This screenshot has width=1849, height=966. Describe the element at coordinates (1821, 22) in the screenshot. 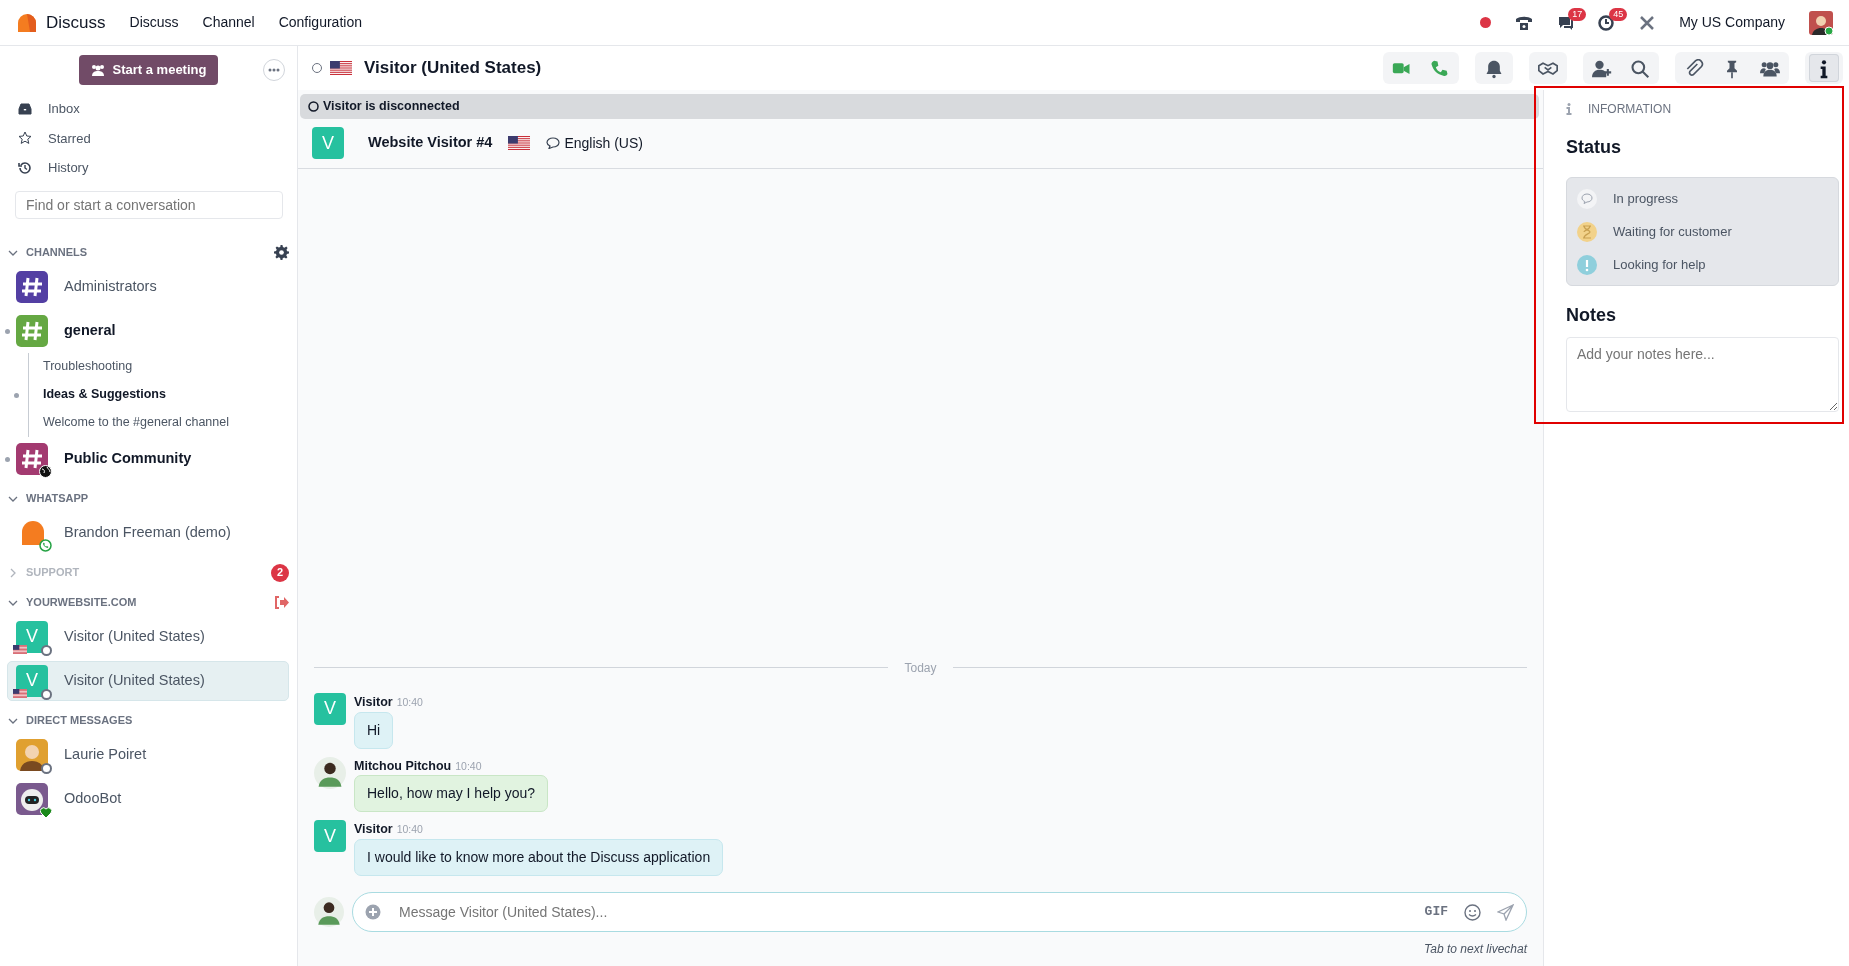

I see `user-avatar-icon` at that location.